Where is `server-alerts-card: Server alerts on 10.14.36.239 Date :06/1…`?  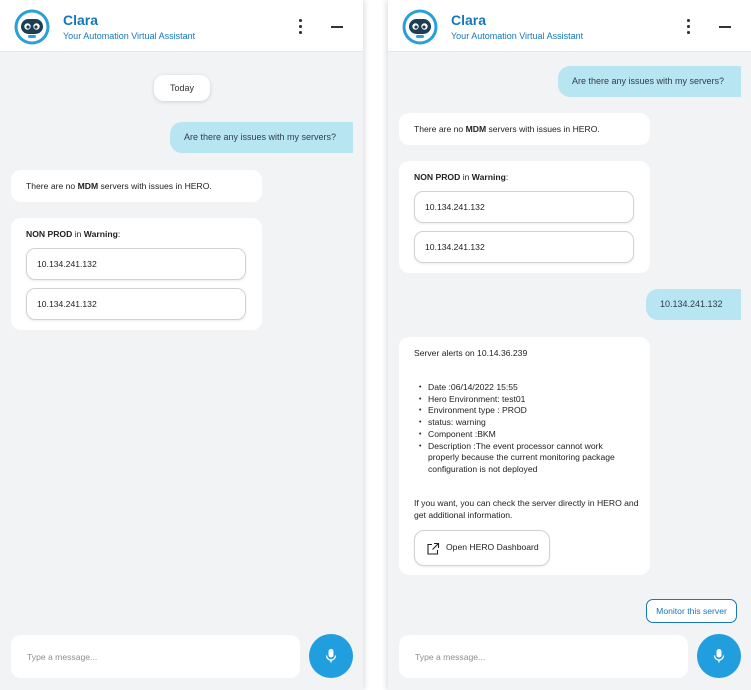
server-alerts-card: Server alerts on 10.14.36.239 Date :06/1… is located at coordinates (524, 456).